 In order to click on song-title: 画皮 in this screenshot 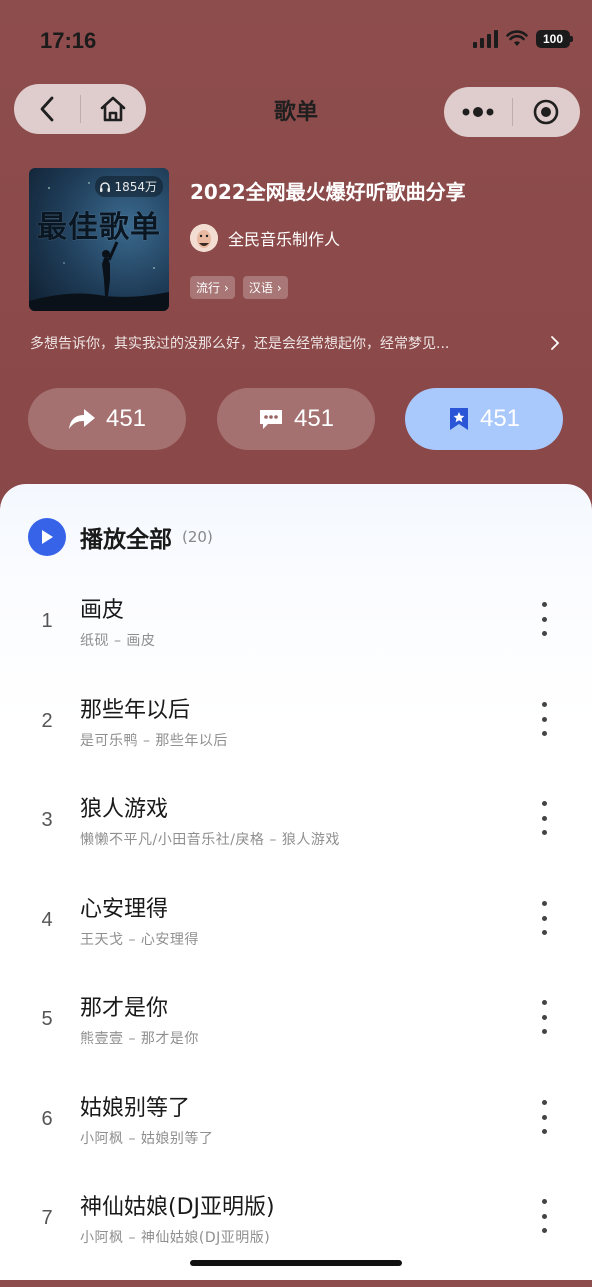, I will do `click(102, 610)`.